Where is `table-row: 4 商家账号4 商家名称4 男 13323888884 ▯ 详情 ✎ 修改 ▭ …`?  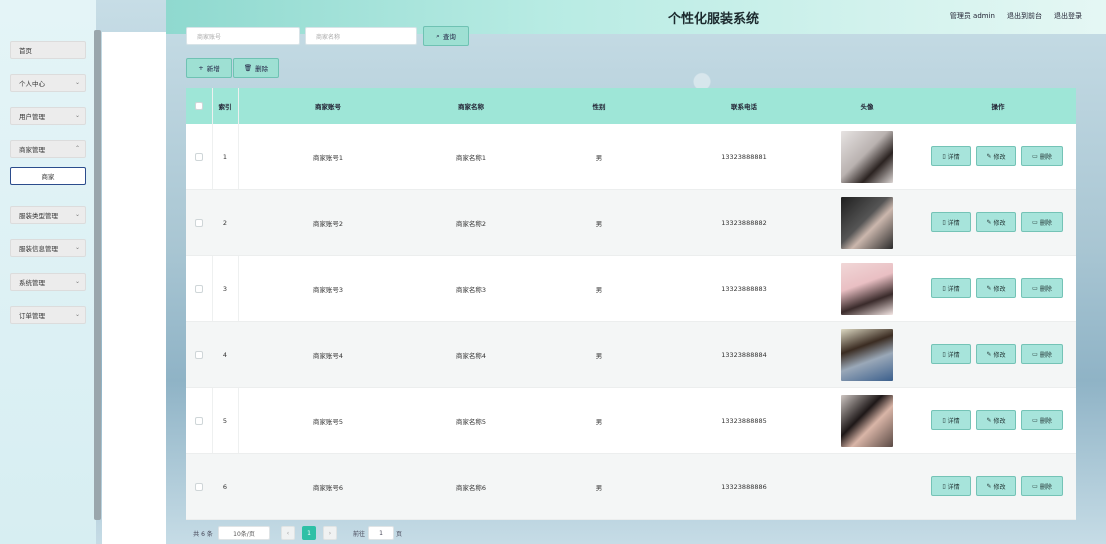 table-row: 4 商家账号4 商家名称4 男 13323888884 ▯ 详情 ✎ 修改 ▭ … is located at coordinates (631, 355).